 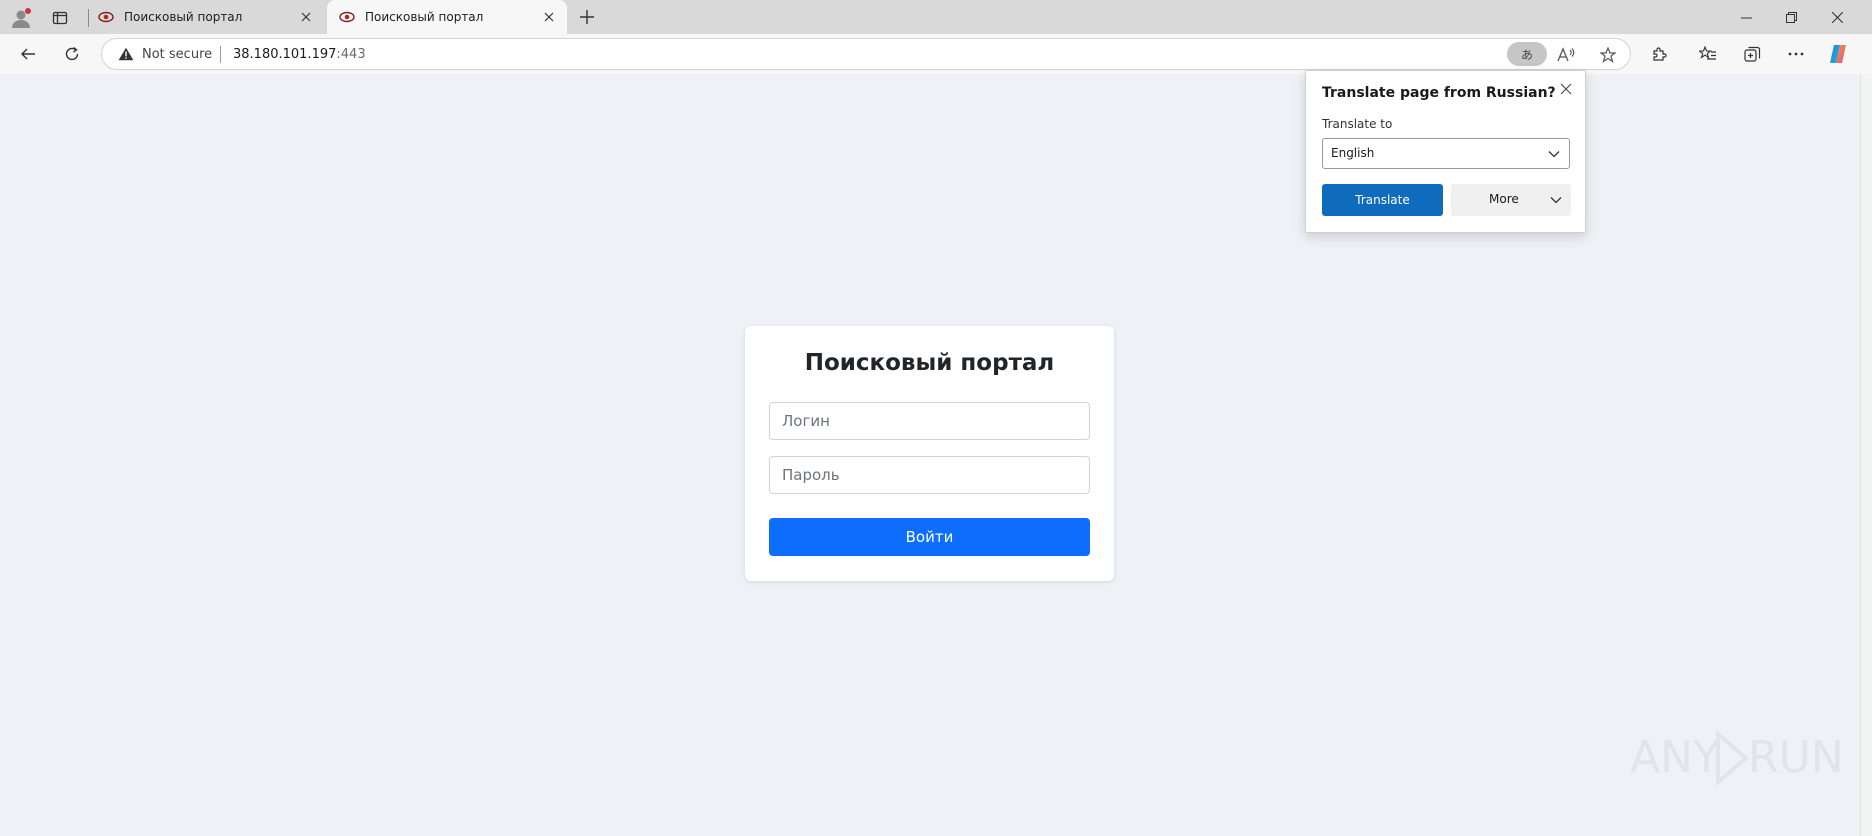 What do you see at coordinates (285, 54) in the screenshot?
I see `url-host: 38.180.101.197` at bounding box center [285, 54].